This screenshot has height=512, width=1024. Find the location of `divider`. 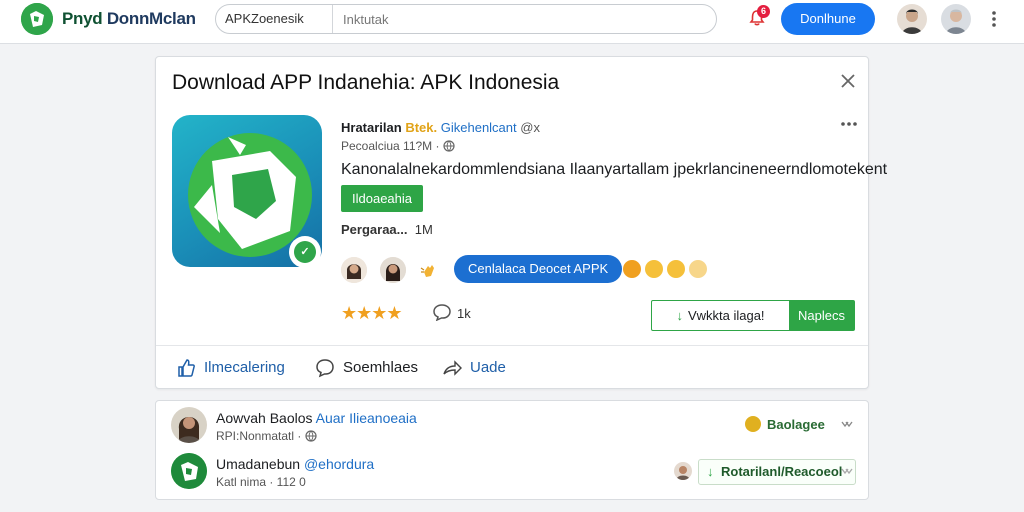

divider is located at coordinates (512, 345).